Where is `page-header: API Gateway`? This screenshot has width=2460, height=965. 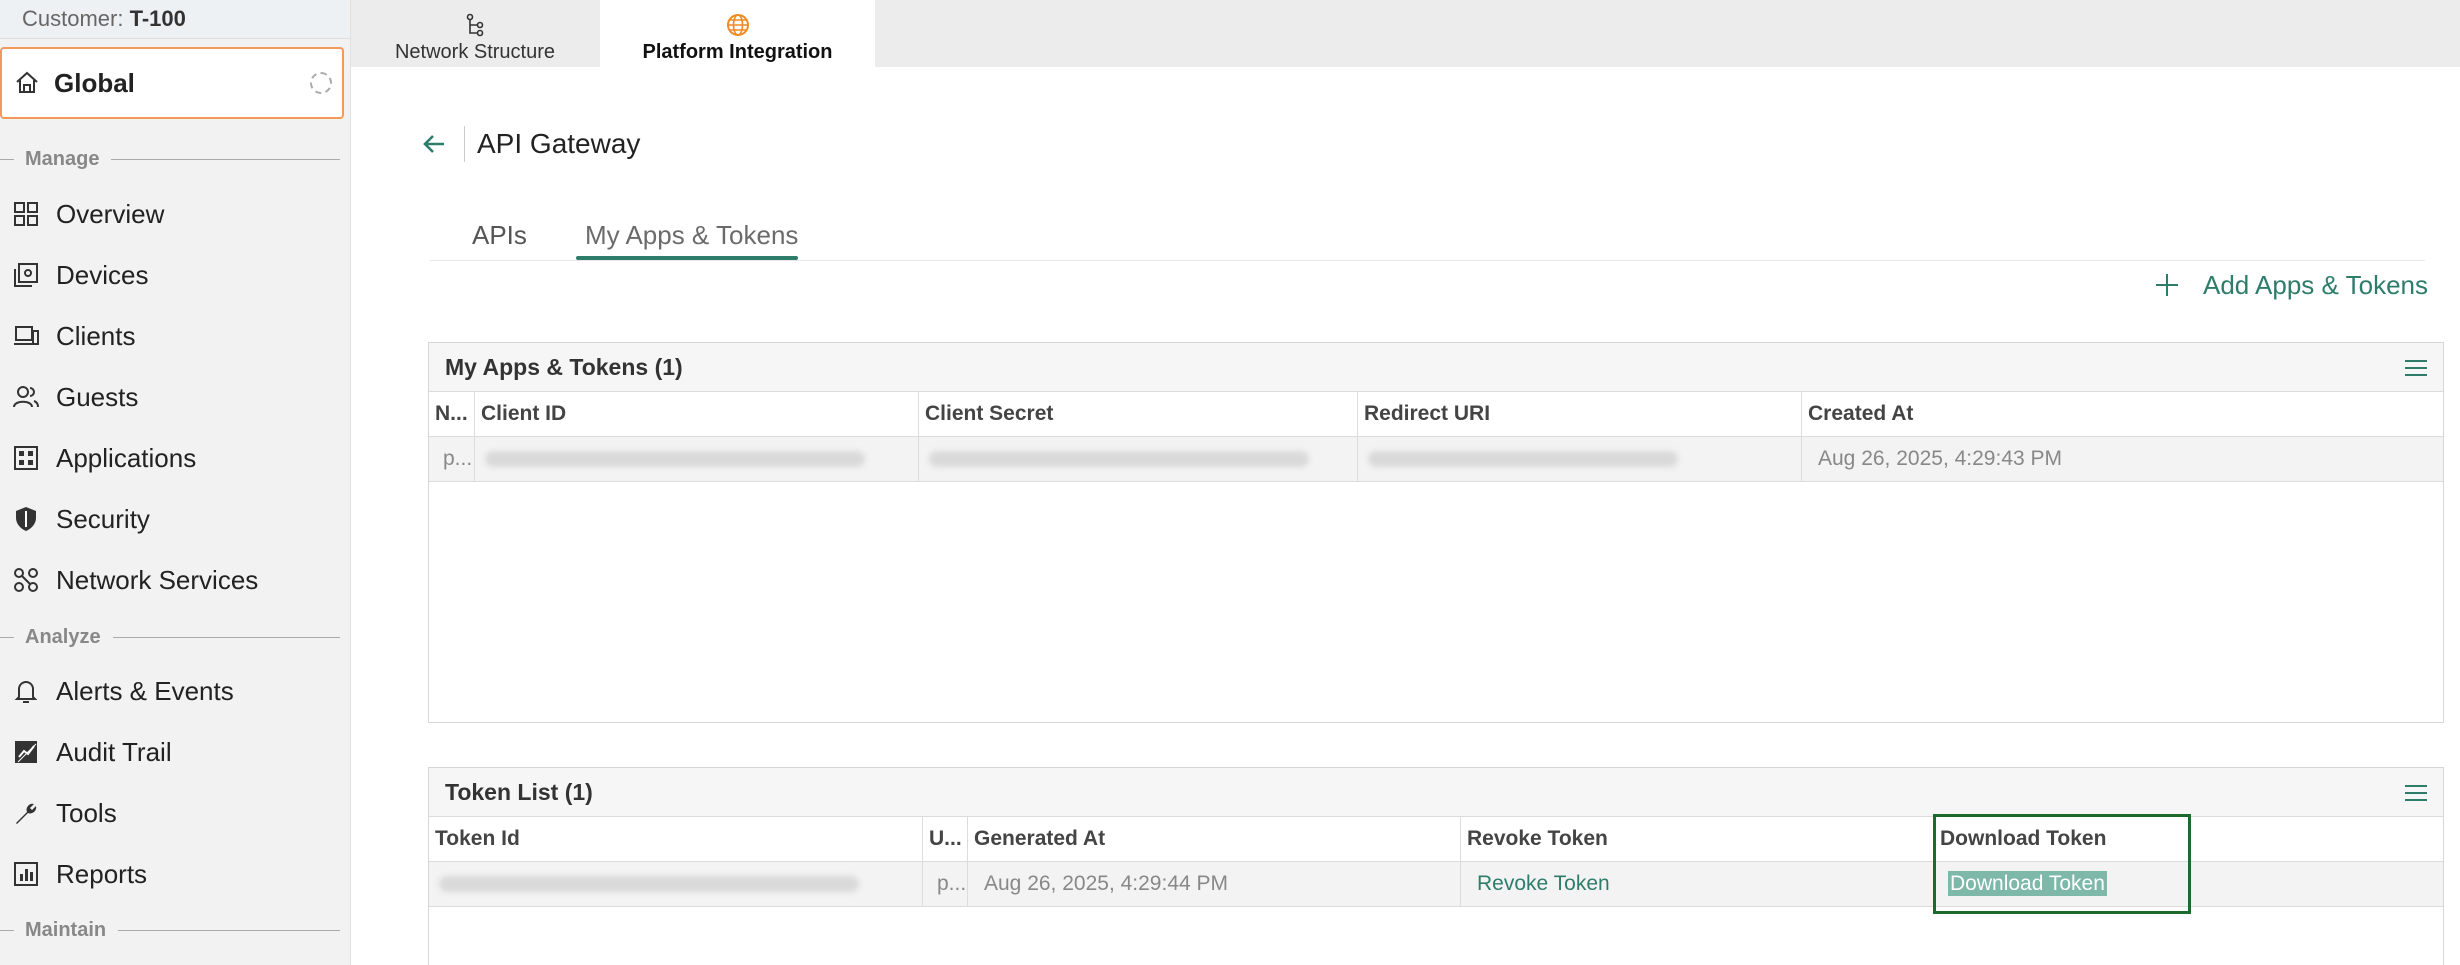 page-header: API Gateway is located at coordinates (529, 144).